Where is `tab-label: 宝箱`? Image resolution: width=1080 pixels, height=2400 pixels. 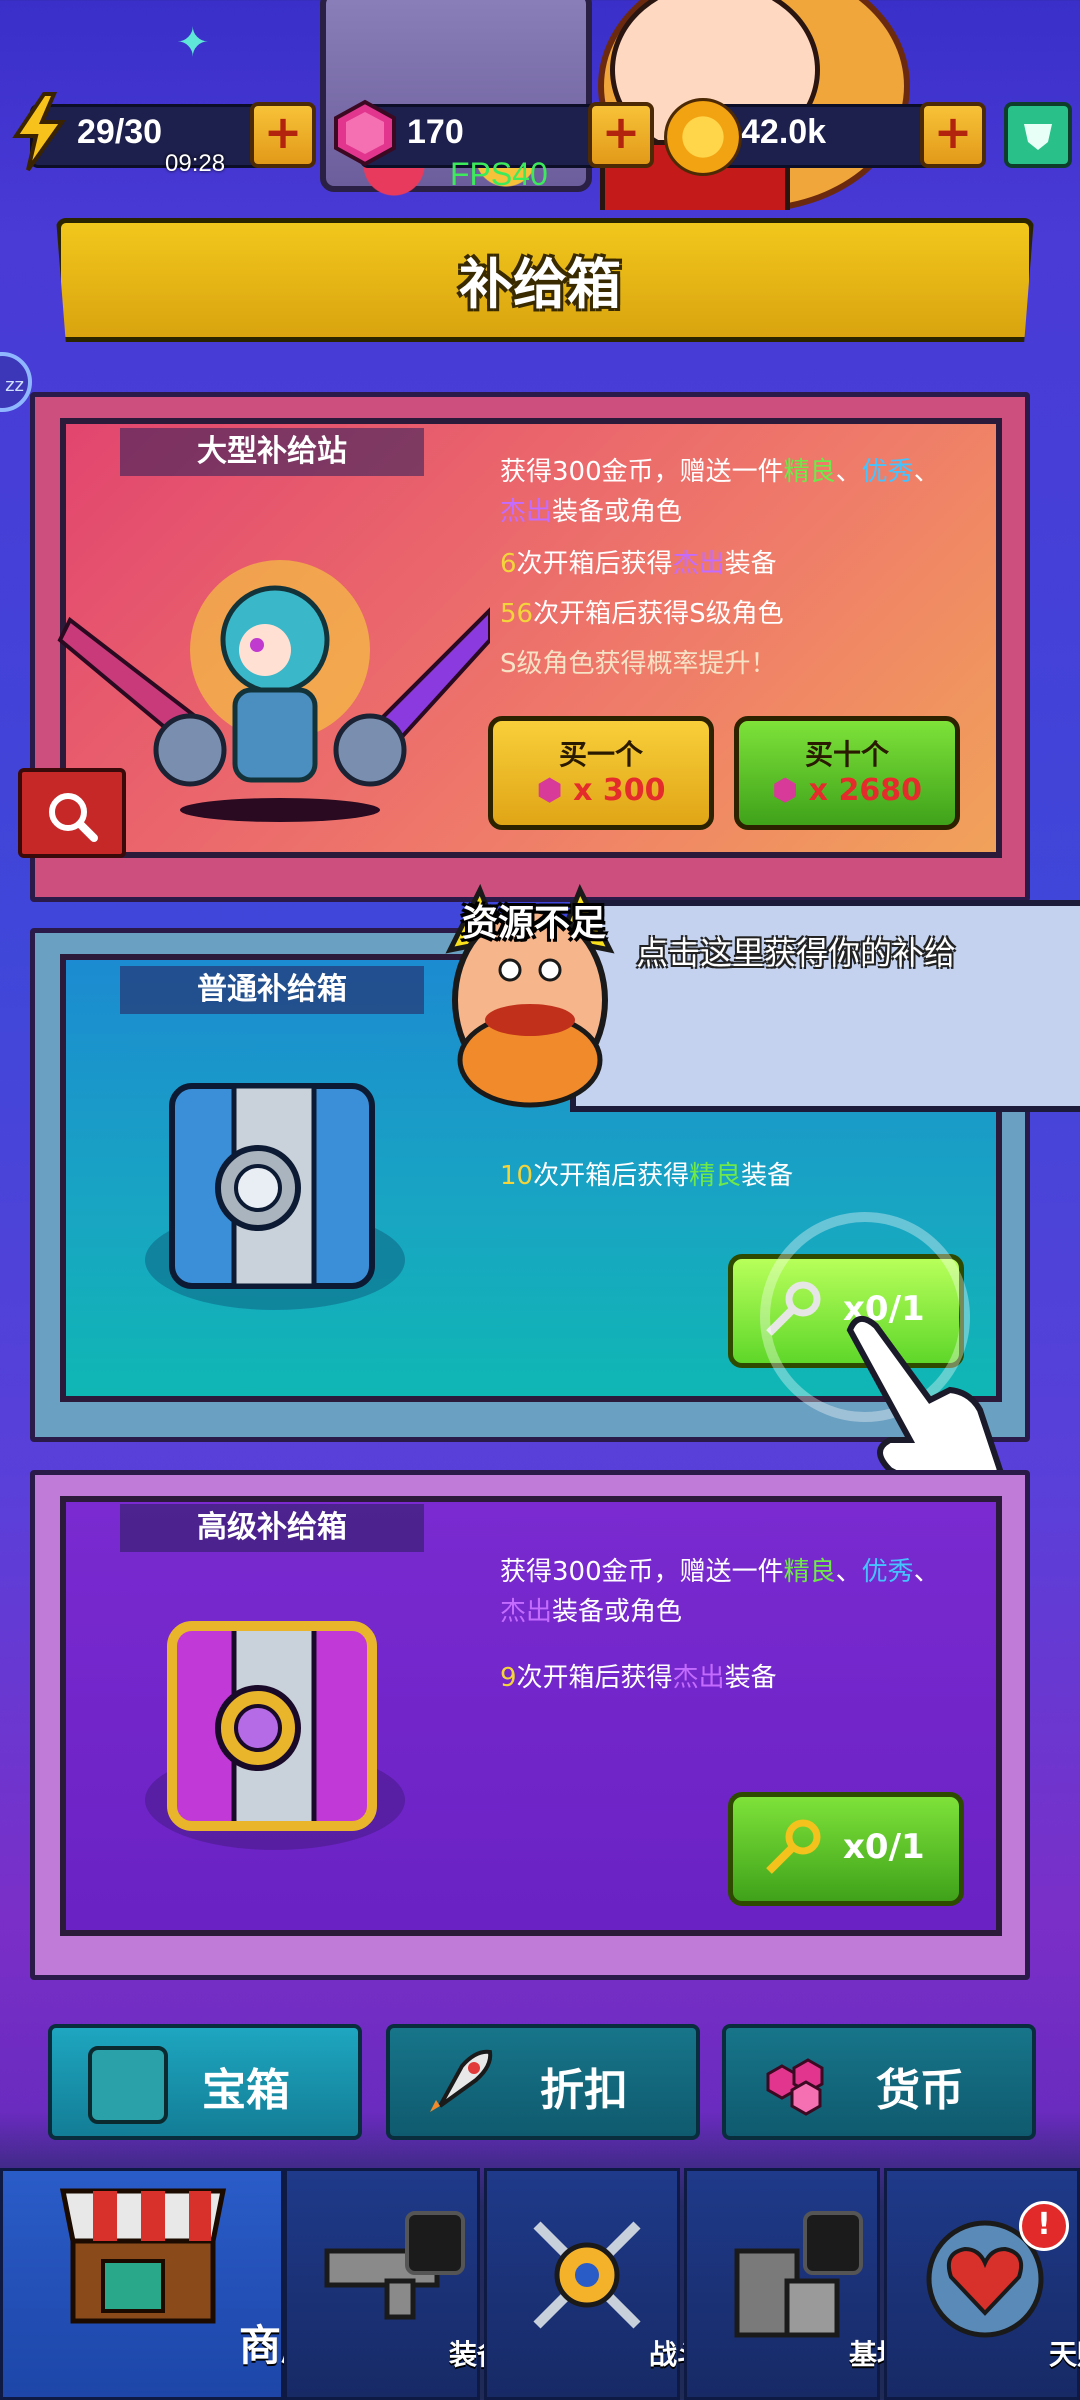 tab-label: 宝箱 is located at coordinates (246, 2090).